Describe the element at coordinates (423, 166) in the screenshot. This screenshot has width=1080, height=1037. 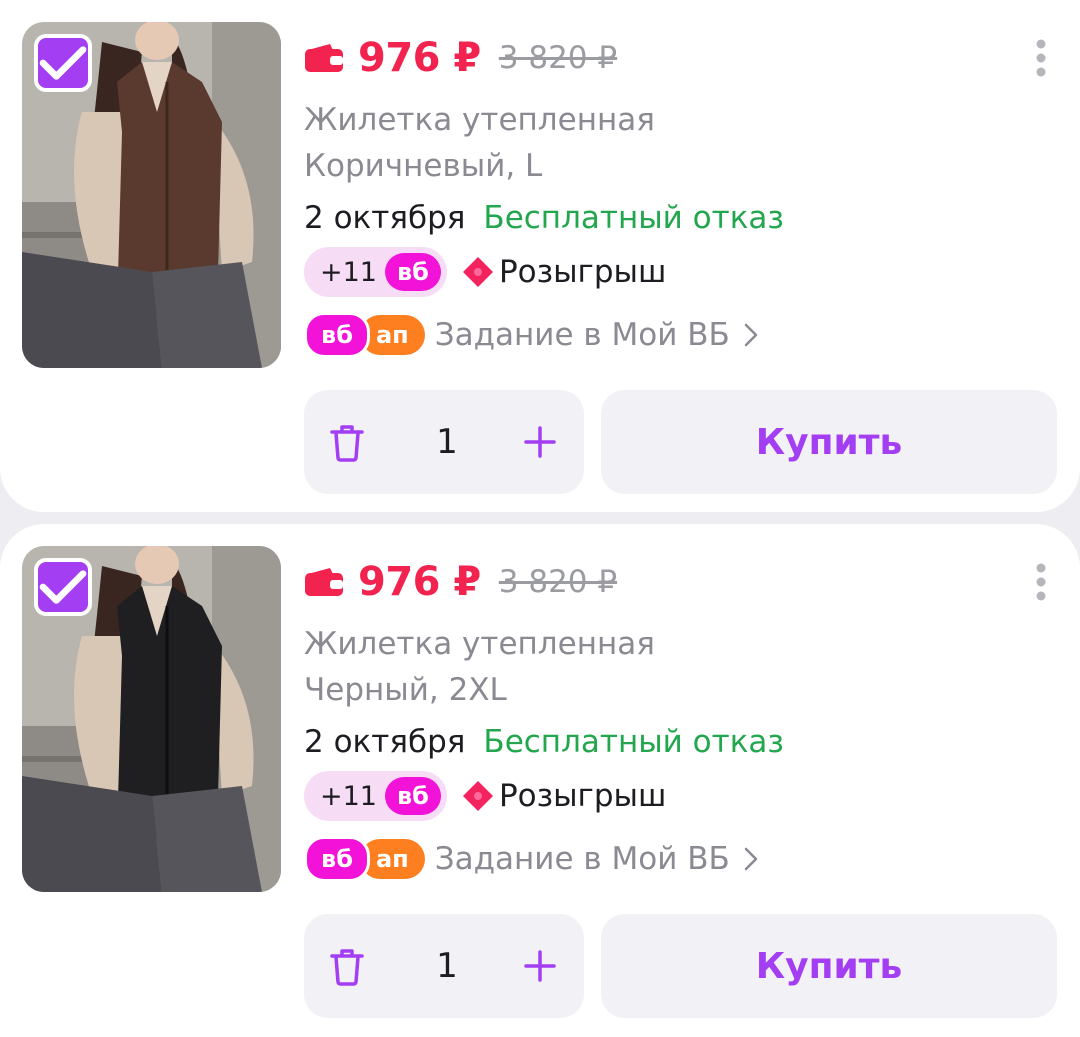
I see `product-variant: Коричневый, L` at that location.